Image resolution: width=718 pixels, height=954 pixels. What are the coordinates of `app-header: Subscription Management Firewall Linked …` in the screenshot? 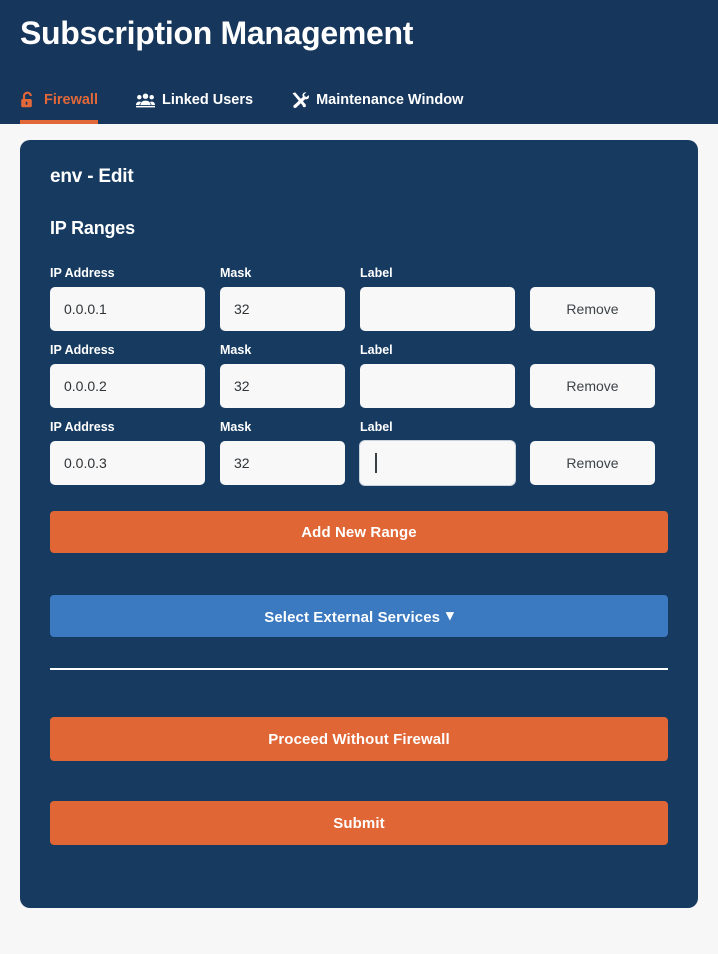 It's located at (359, 62).